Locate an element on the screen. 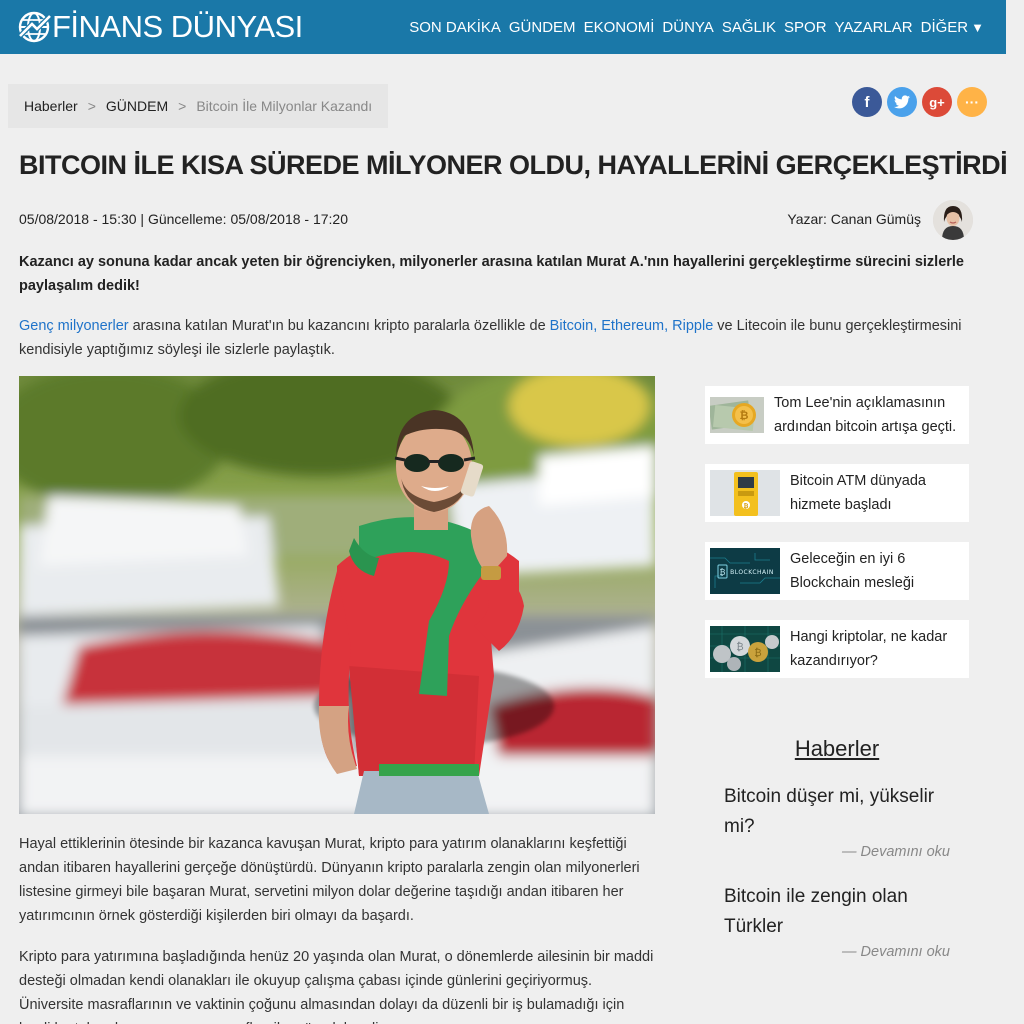 This screenshot has height=1024, width=1024. author-avatar is located at coordinates (953, 220).